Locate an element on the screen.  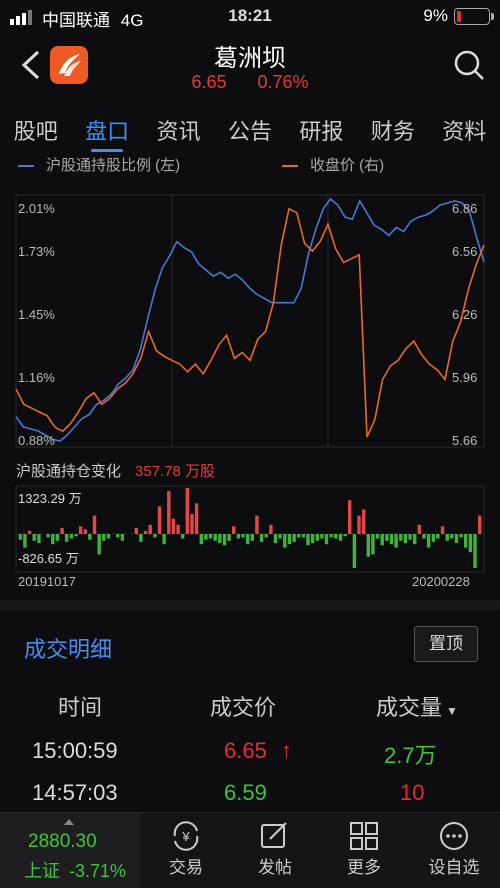
bar-min-label: -826.65 万 is located at coordinates (48, 558).